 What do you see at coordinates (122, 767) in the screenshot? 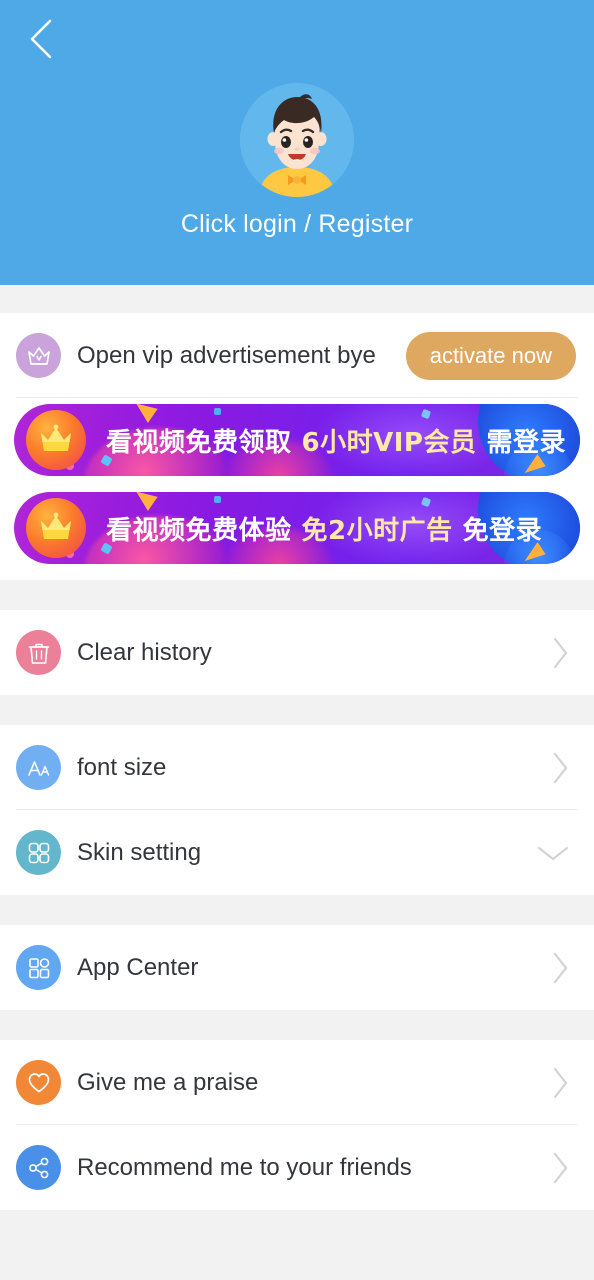
I see `row-label: font size` at bounding box center [122, 767].